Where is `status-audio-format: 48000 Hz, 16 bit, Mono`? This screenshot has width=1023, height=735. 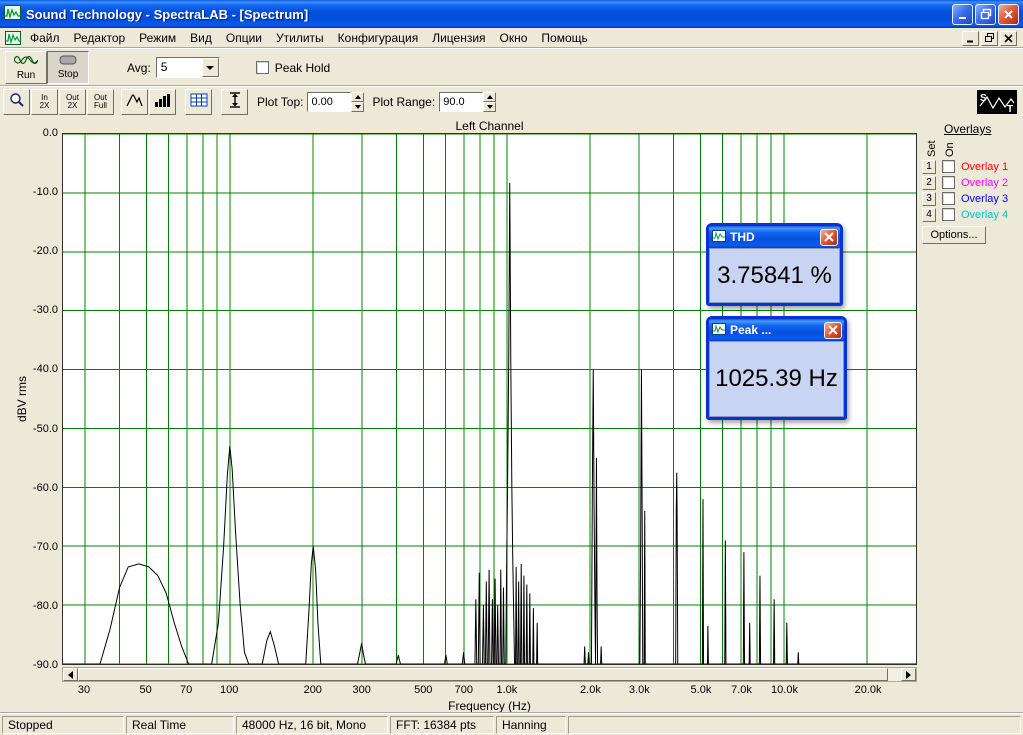
status-audio-format: 48000 Hz, 16 bit, Mono is located at coordinates (312, 725).